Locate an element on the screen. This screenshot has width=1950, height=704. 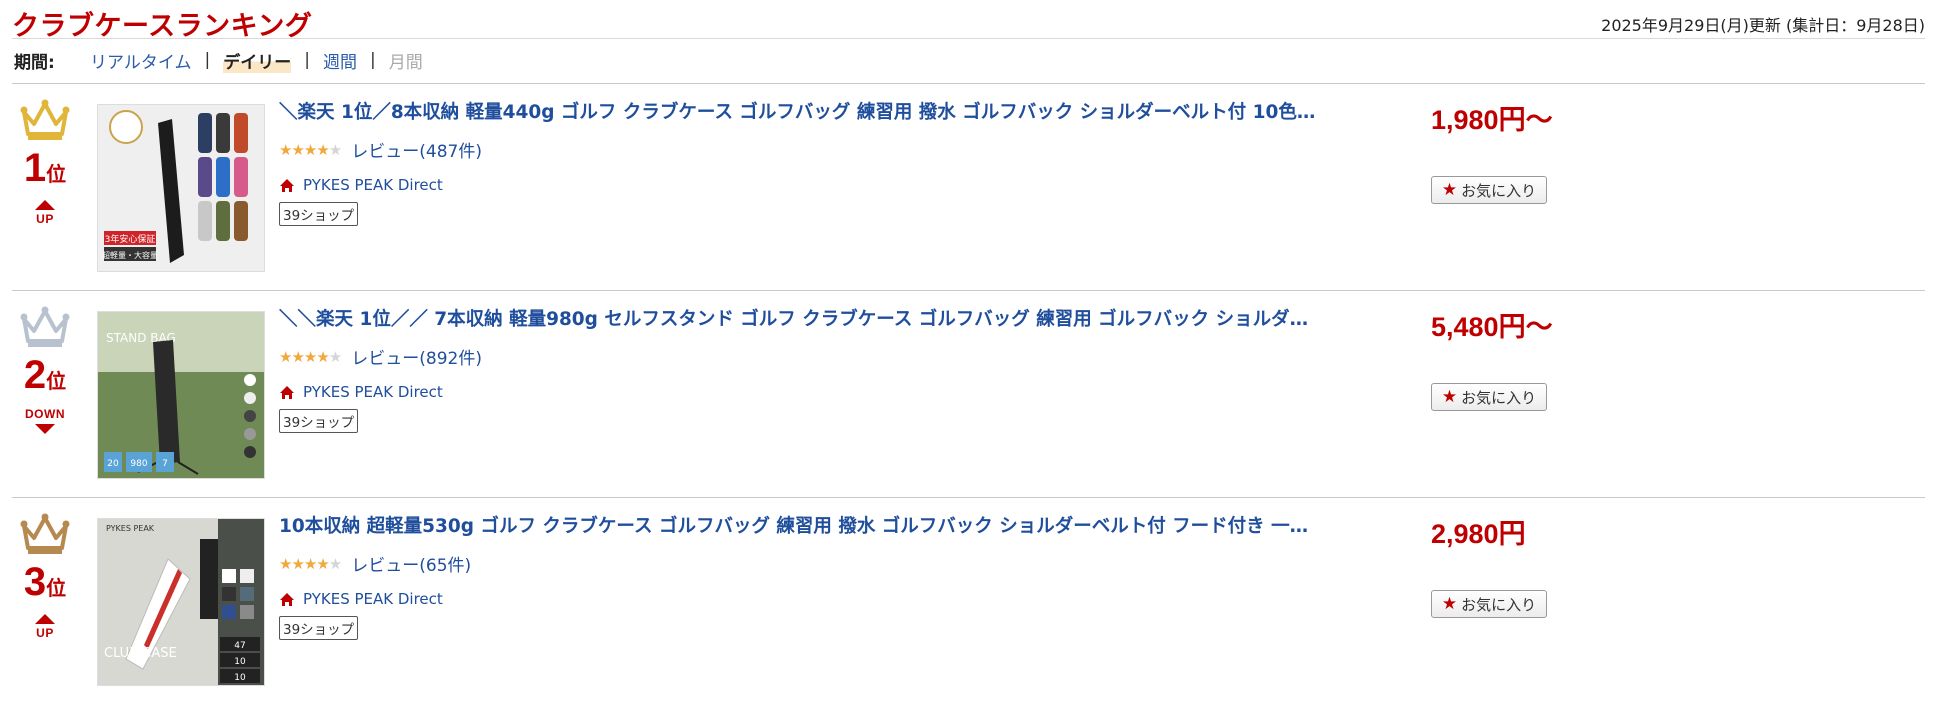
review-line: ★★★★★ レビュー(487件) is located at coordinates (804, 150).